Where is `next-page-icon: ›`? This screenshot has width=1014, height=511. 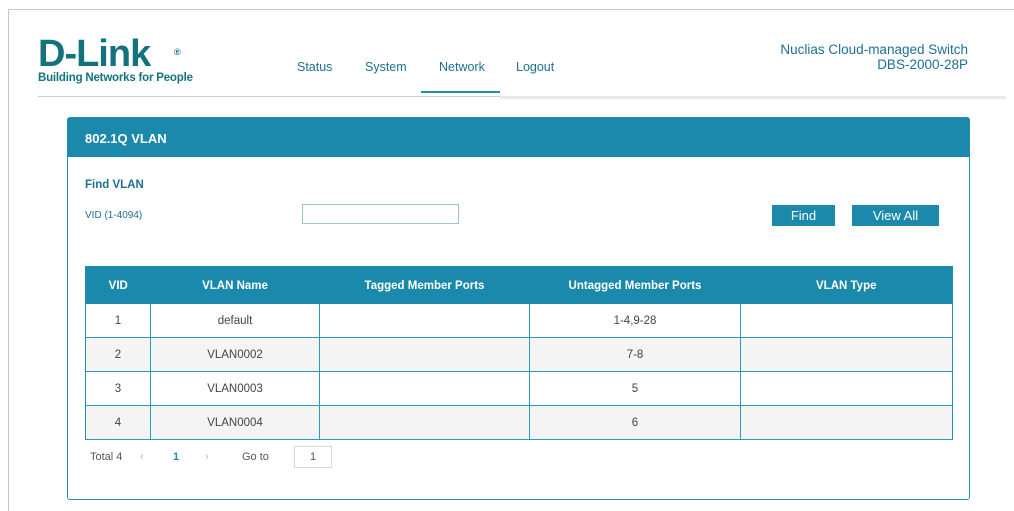
next-page-icon: › is located at coordinates (207, 457).